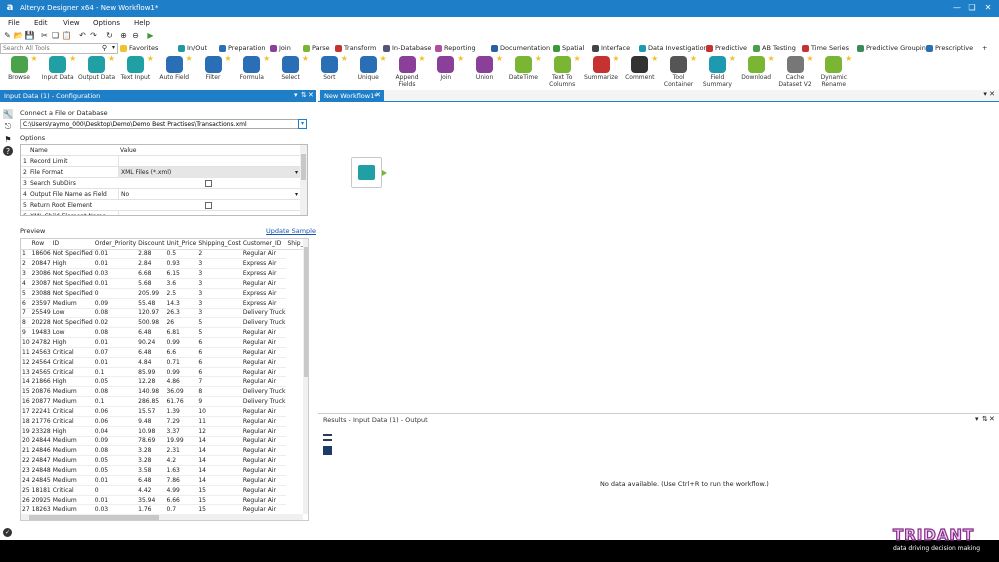 The height and width of the screenshot is (562, 999). What do you see at coordinates (208, 183) in the screenshot?
I see `search-subdirs-checkbox` at bounding box center [208, 183].